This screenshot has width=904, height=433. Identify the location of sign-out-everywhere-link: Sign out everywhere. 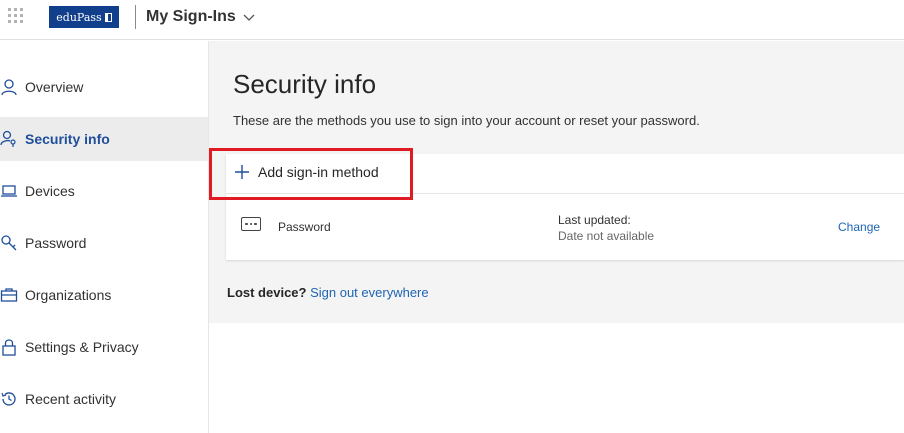
(369, 292).